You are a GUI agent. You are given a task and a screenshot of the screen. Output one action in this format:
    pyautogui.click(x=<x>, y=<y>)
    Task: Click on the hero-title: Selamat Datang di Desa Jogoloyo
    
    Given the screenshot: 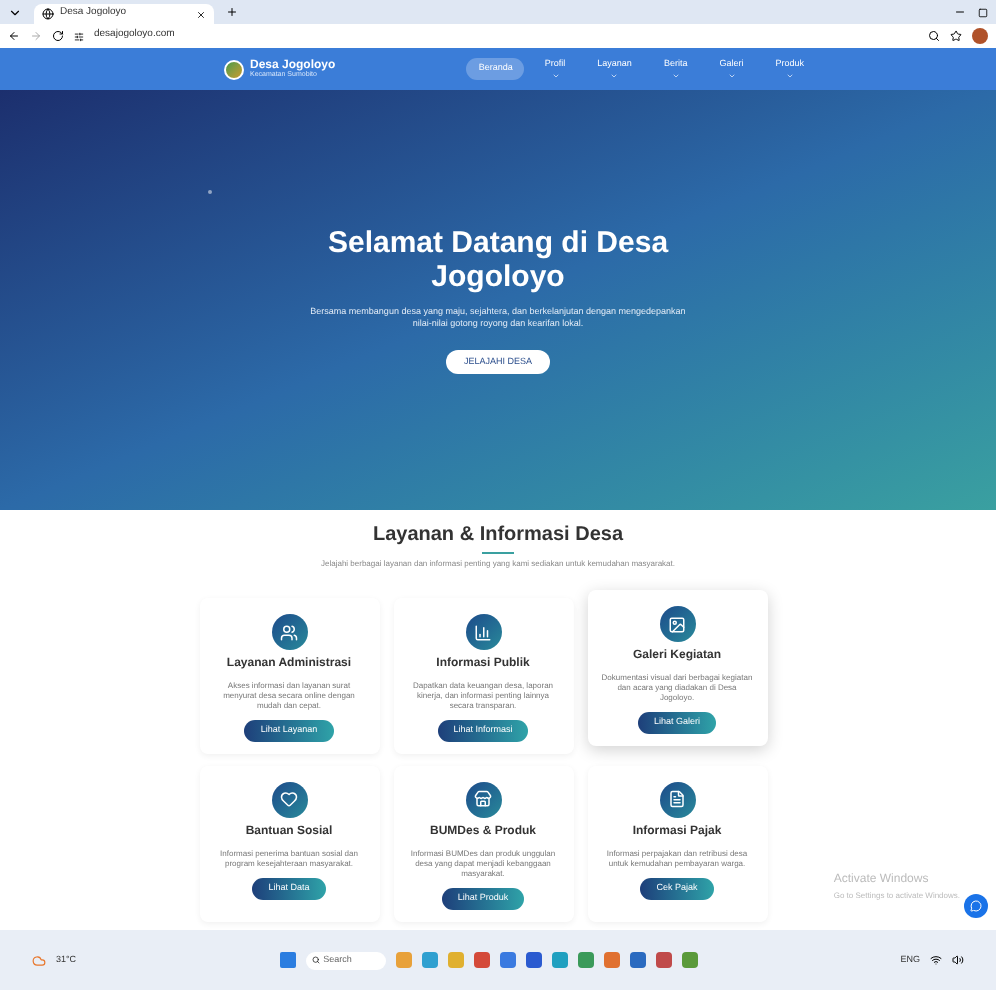 What is the action you would take?
    pyautogui.click(x=498, y=259)
    